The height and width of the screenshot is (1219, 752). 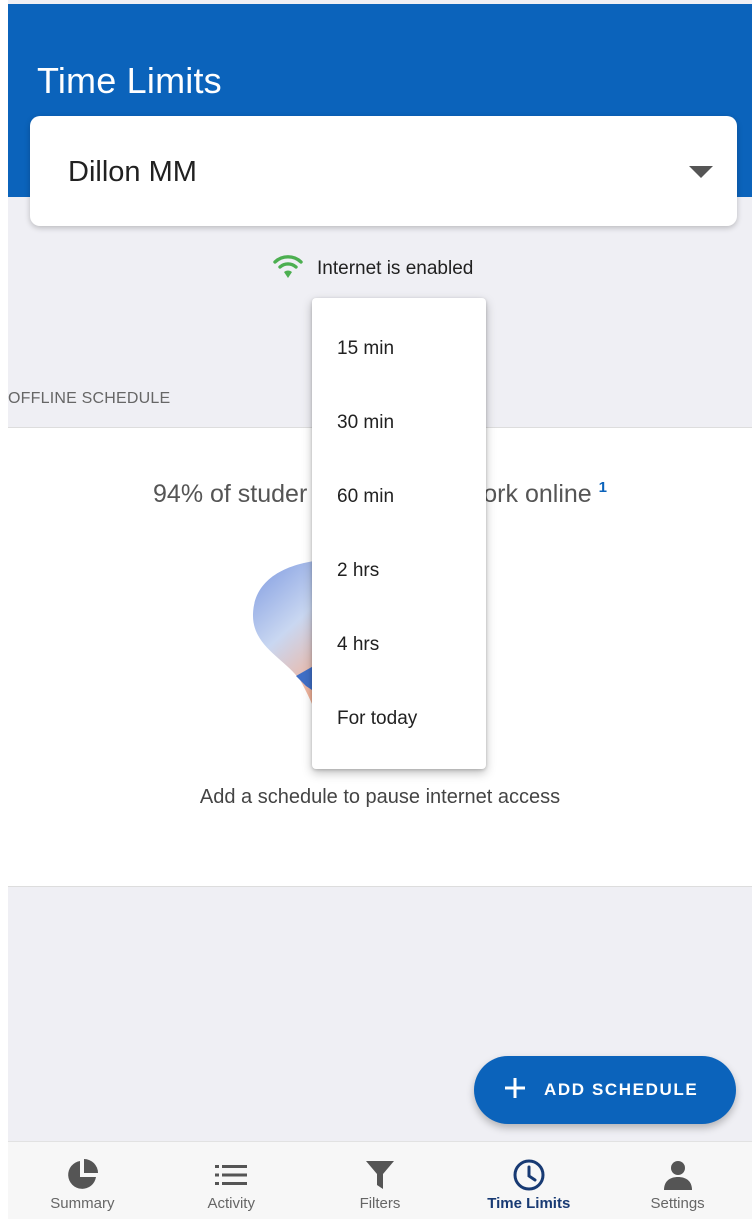 I want to click on duration-option-15-min: 15 min, so click(x=399, y=349).